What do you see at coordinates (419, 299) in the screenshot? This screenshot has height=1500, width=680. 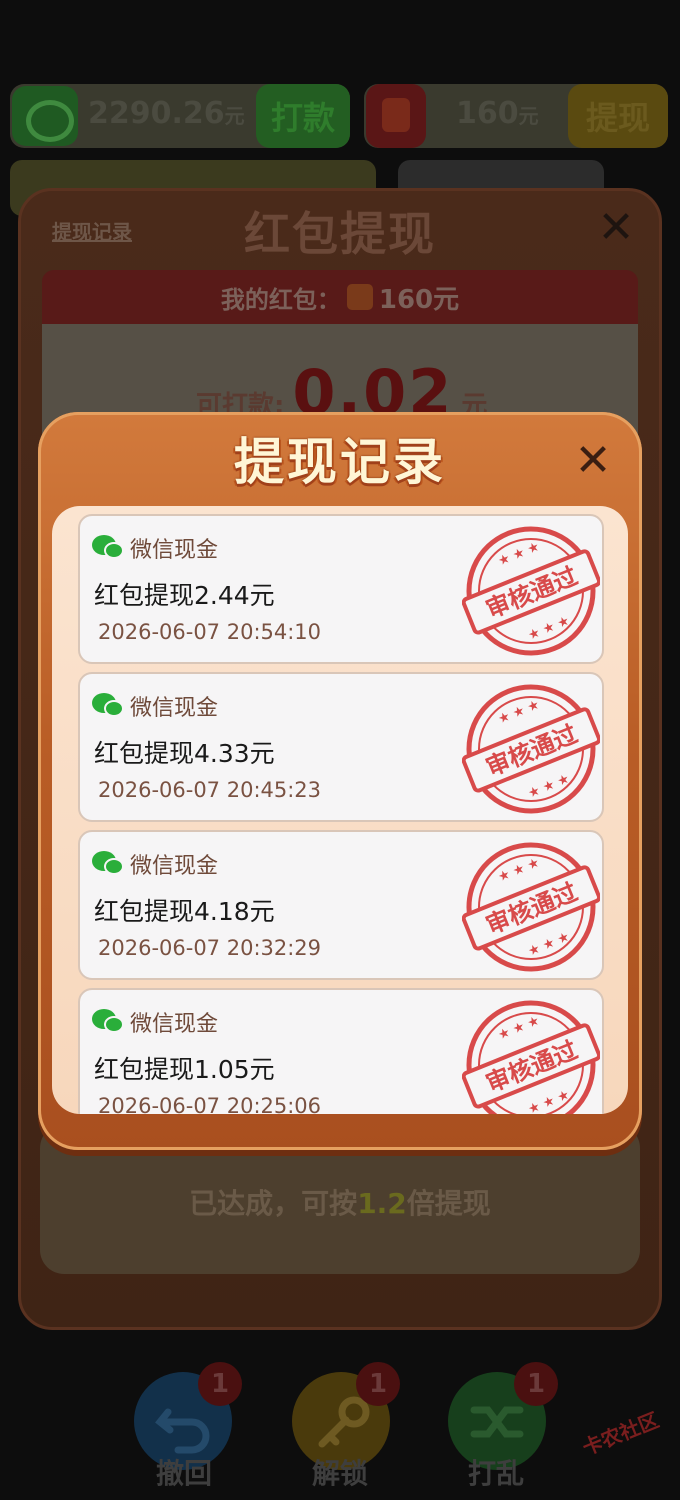 I see `my-redpacket-amount: 160元` at bounding box center [419, 299].